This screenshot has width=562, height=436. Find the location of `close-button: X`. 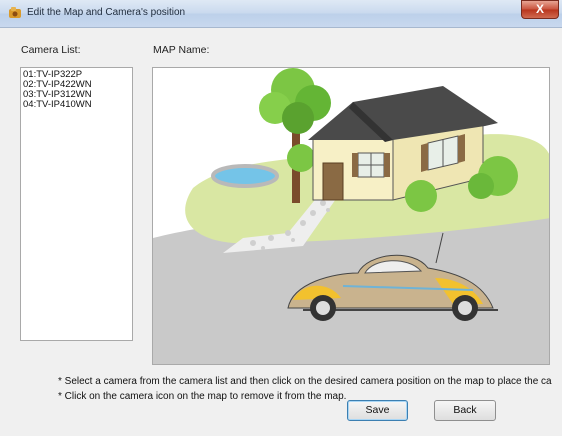

close-button: X is located at coordinates (540, 9).